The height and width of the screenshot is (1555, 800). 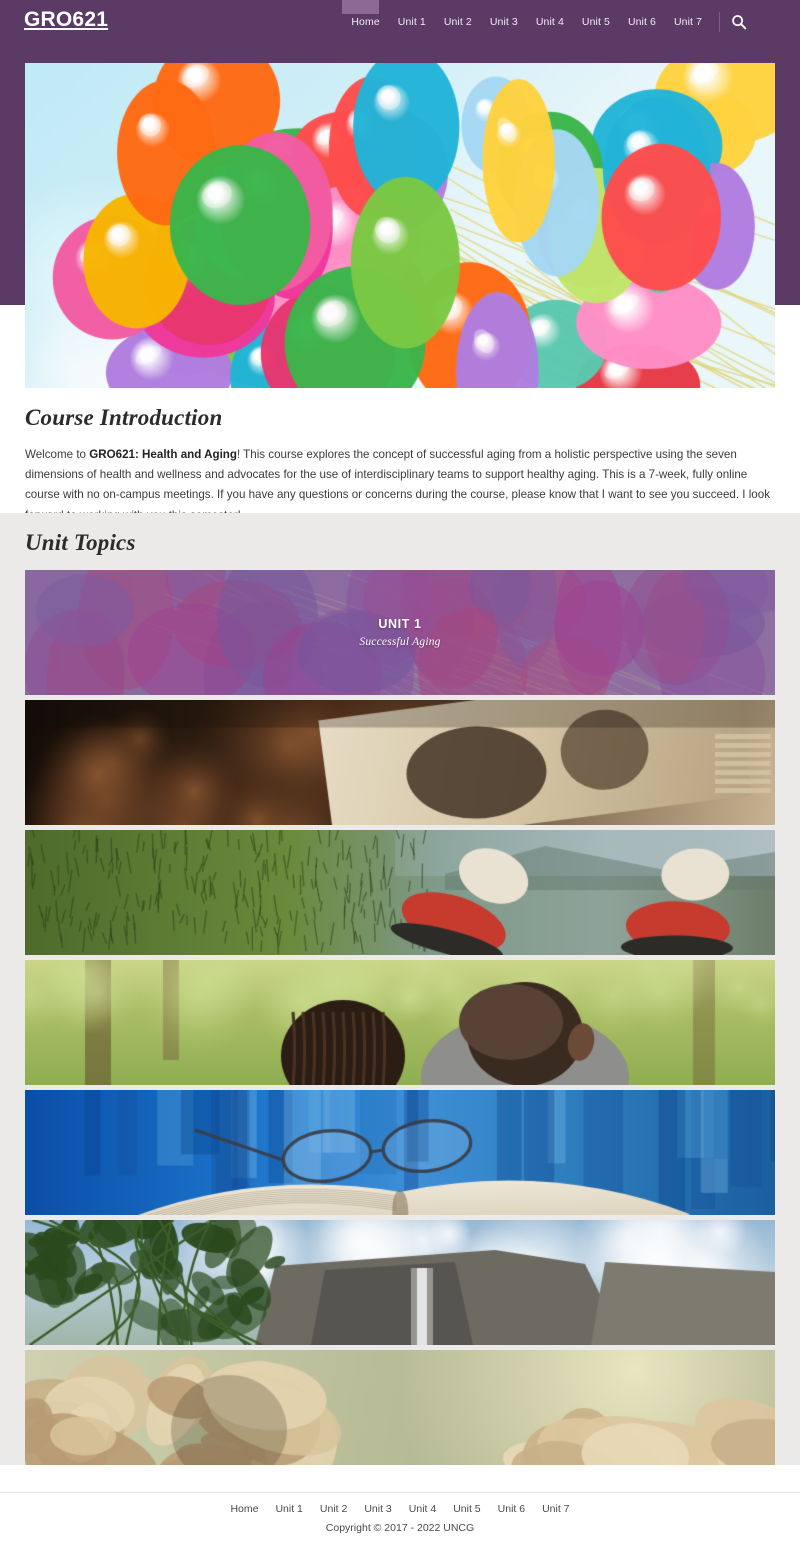 I want to click on unit-card-1-overlay: UNIT 1 Successful Aging, so click(x=400, y=632).